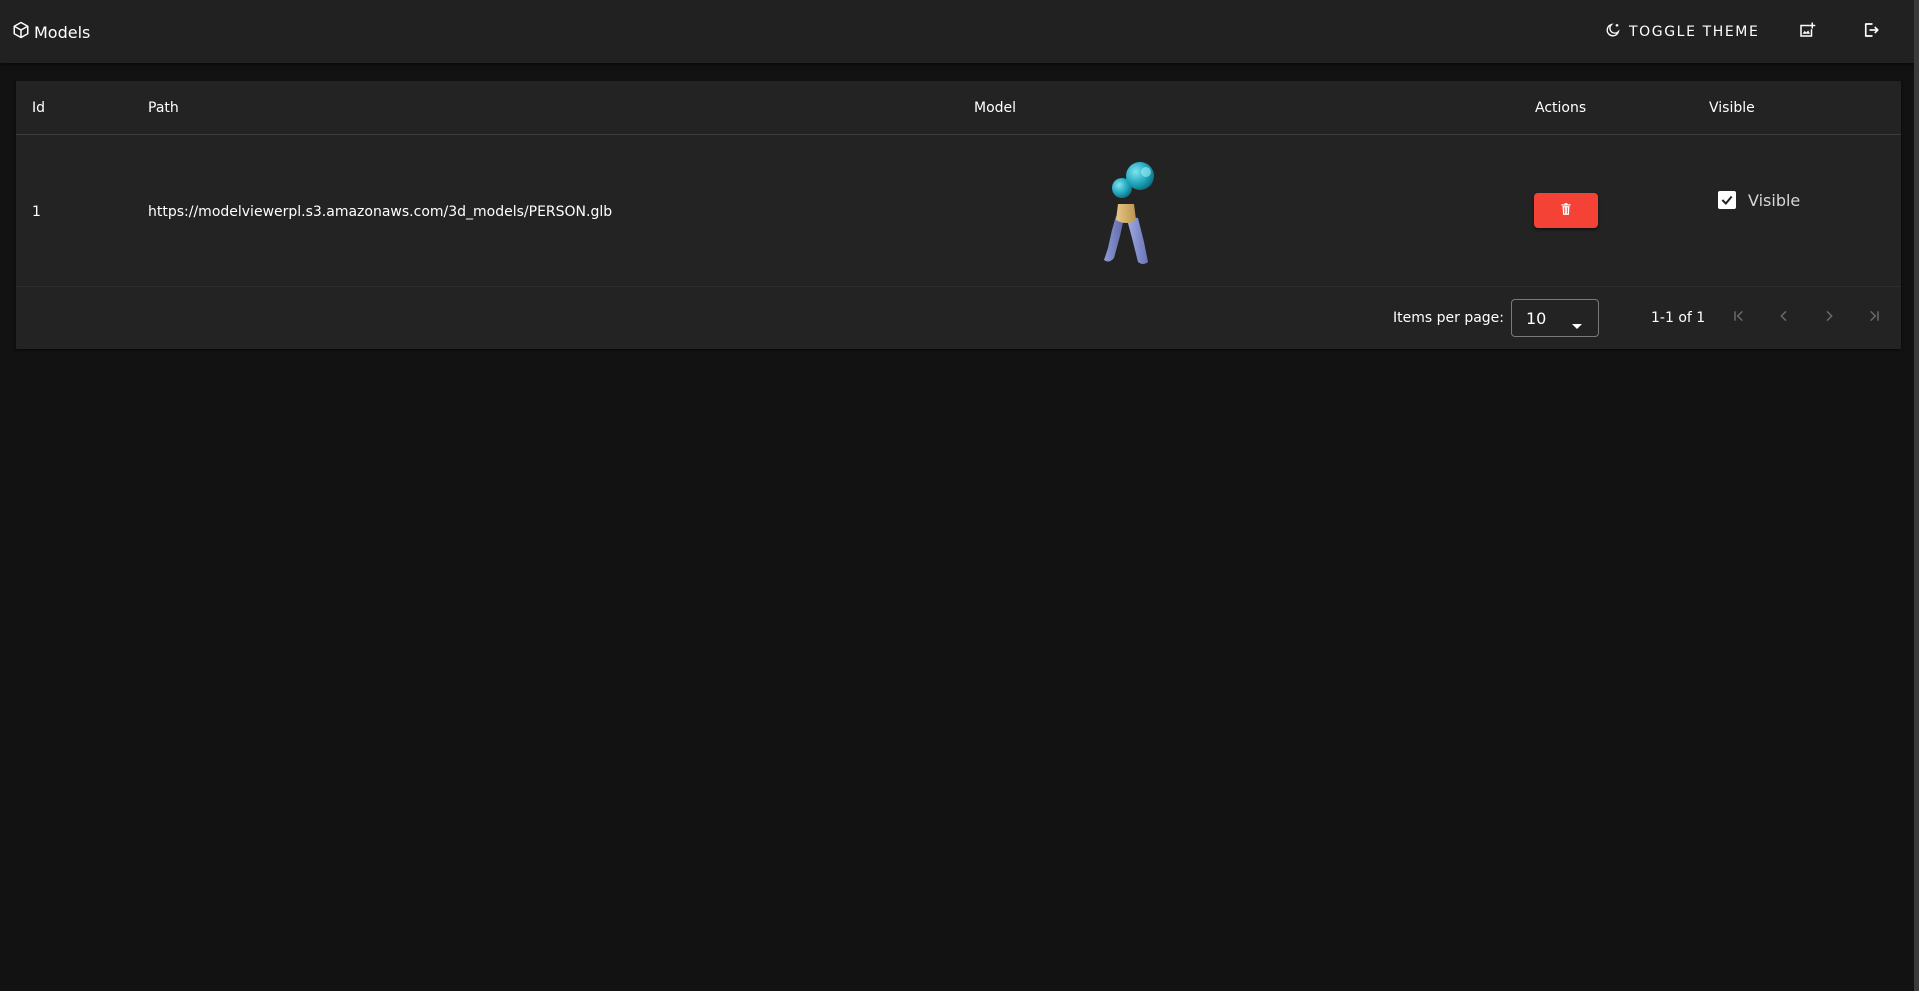 This screenshot has width=1919, height=991. I want to click on cell-id: 1, so click(36, 212).